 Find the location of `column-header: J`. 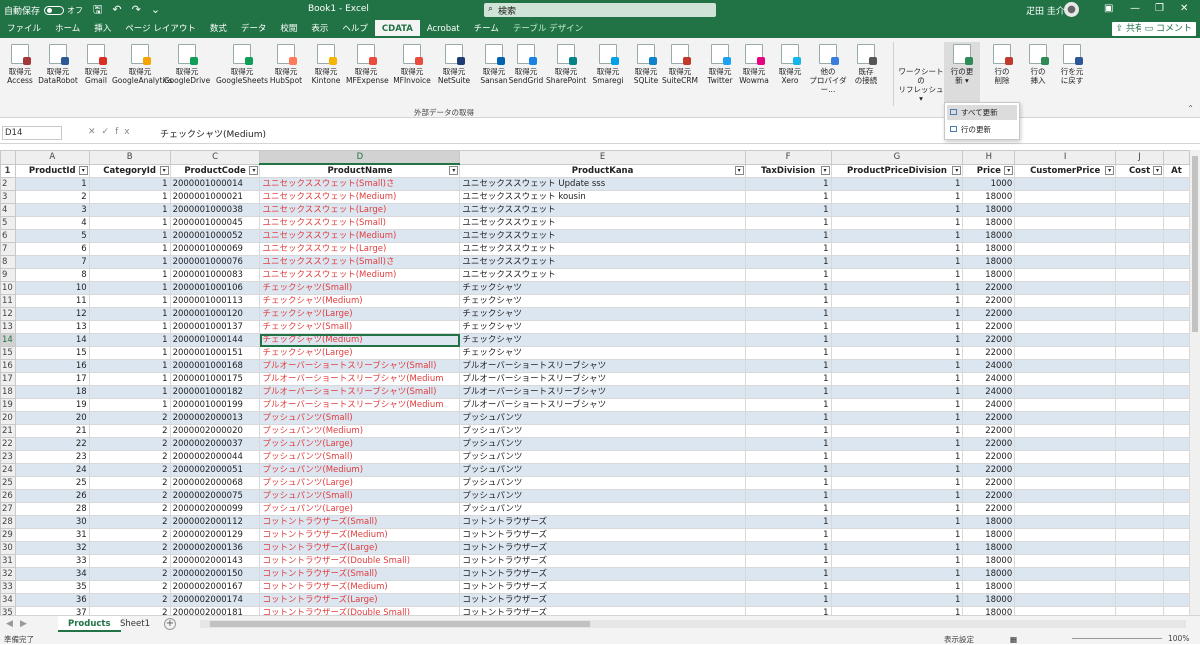

column-header: J is located at coordinates (1139, 157).